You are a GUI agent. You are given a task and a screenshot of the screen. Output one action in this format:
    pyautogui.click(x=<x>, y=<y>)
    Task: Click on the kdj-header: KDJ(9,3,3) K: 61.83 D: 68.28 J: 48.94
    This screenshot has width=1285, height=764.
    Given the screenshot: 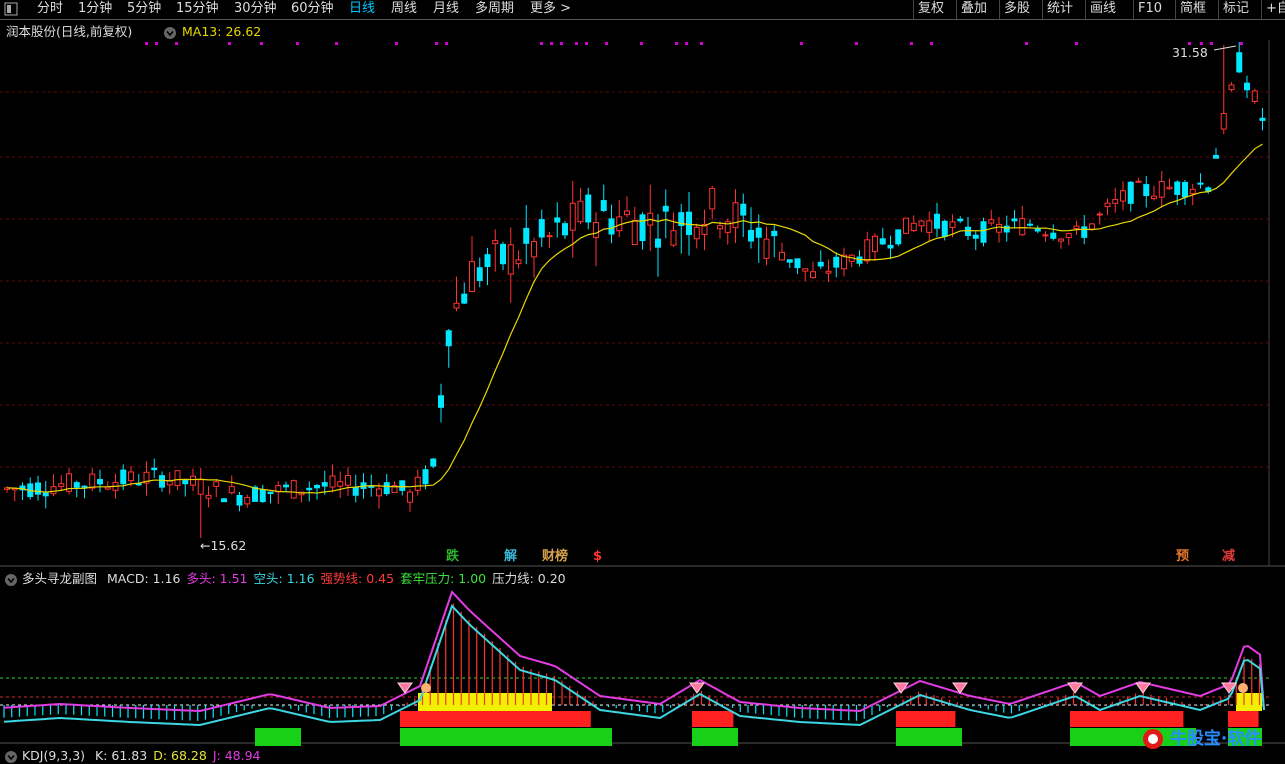 What is the action you would take?
    pyautogui.click(x=132, y=756)
    